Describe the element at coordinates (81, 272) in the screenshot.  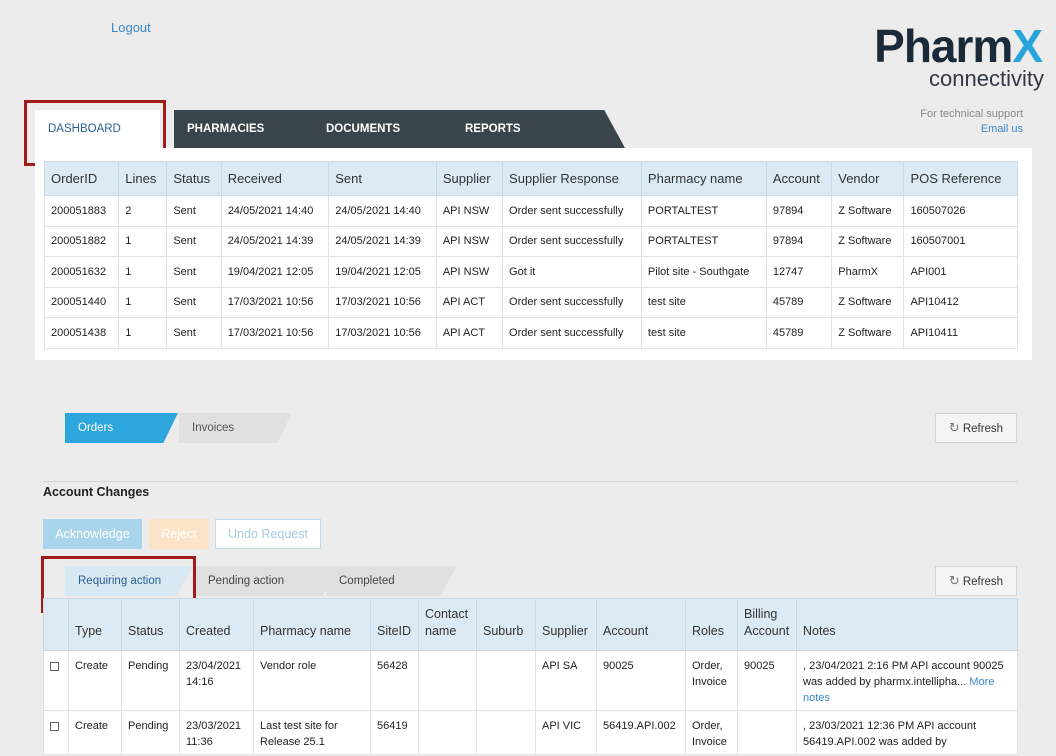
I see `table-cell: 200051632` at that location.